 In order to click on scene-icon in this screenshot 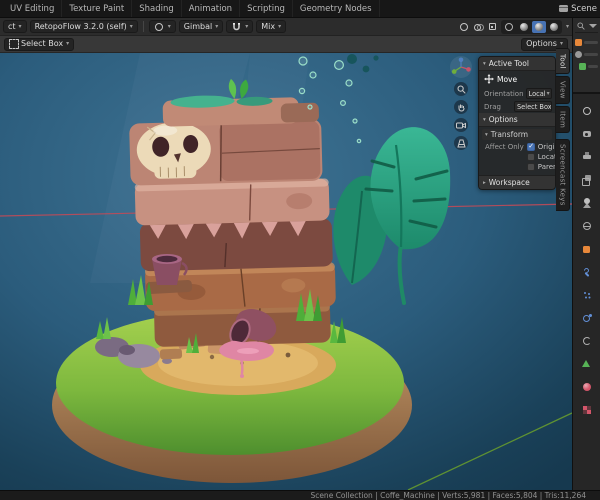, I will do `click(564, 8)`.